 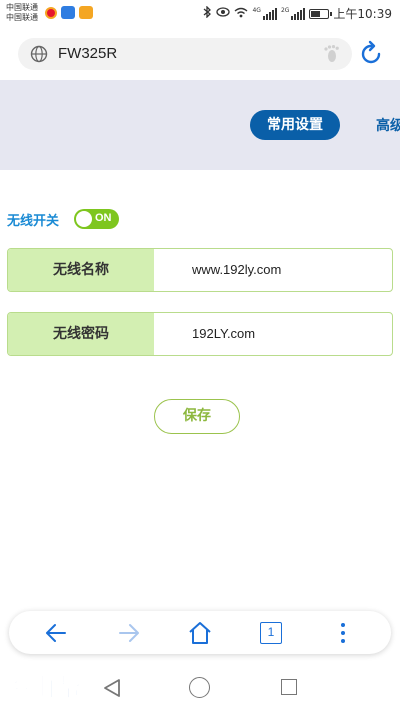 I want to click on news-app-icon, so click(x=68, y=12).